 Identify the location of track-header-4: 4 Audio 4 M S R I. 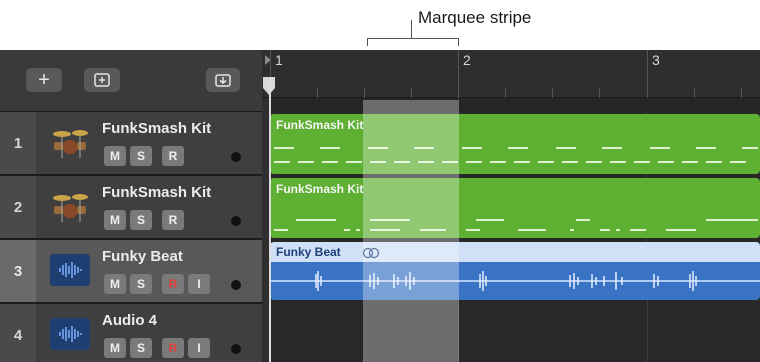
(131, 333).